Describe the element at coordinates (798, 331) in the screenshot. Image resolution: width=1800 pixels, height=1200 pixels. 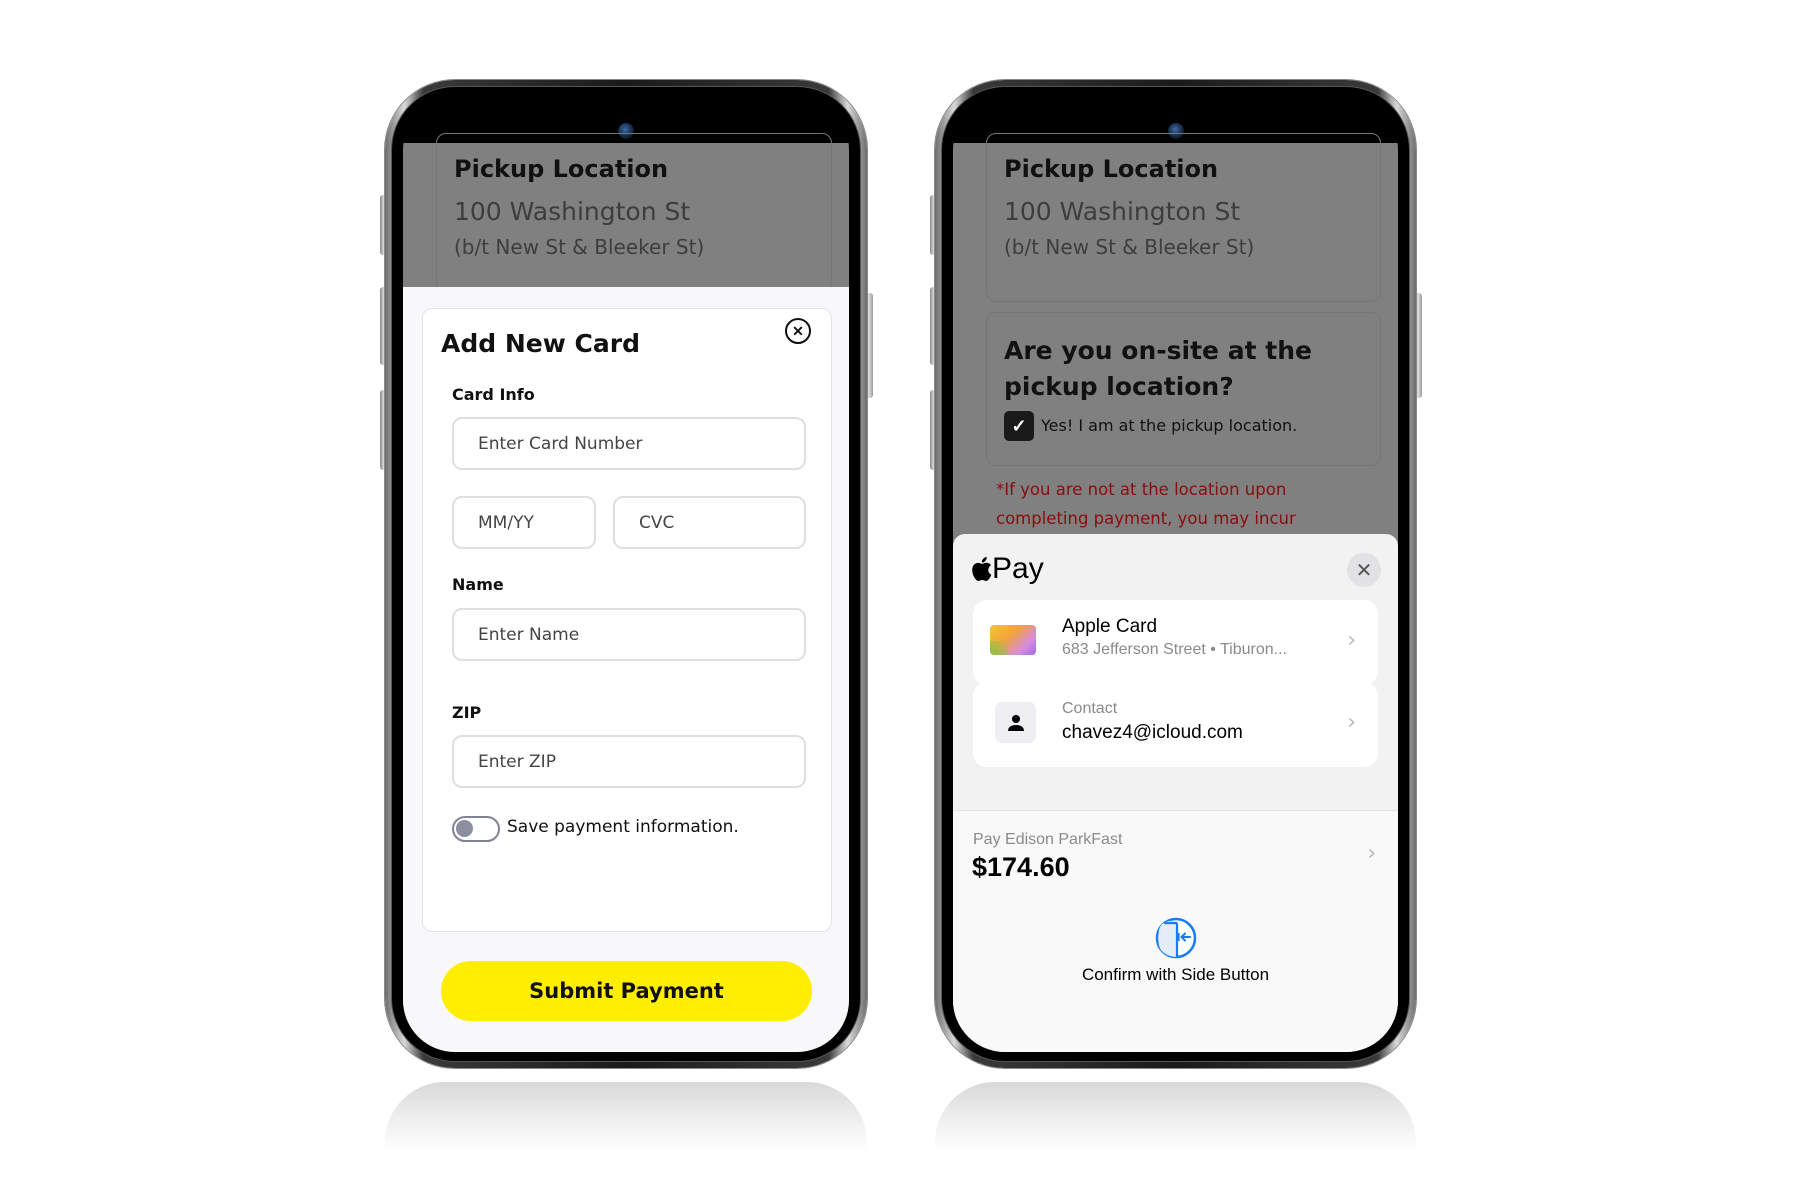
I see `close-circle-icon: ✕` at that location.